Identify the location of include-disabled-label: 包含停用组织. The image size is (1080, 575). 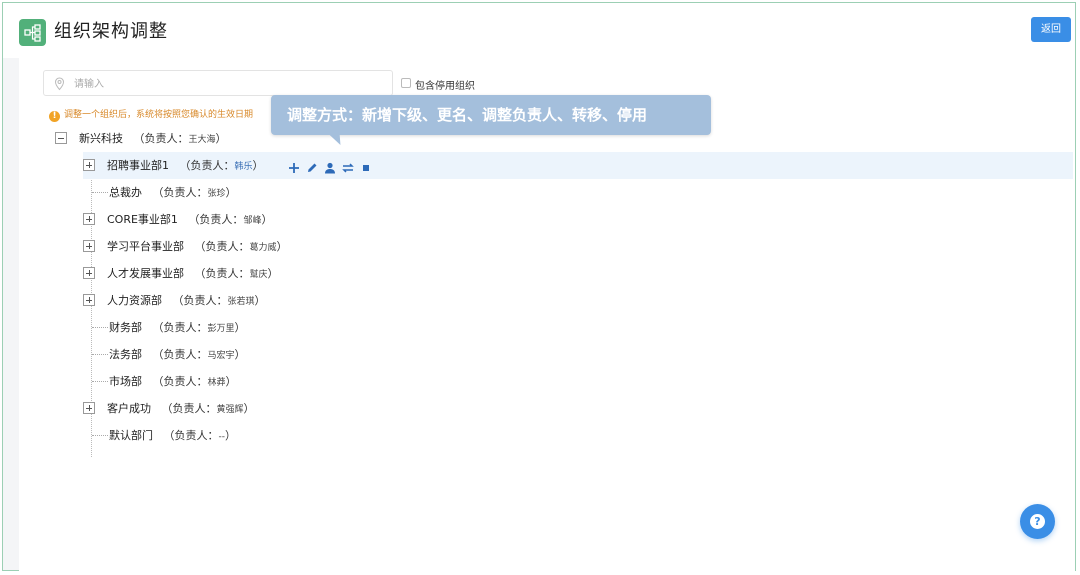
(445, 86).